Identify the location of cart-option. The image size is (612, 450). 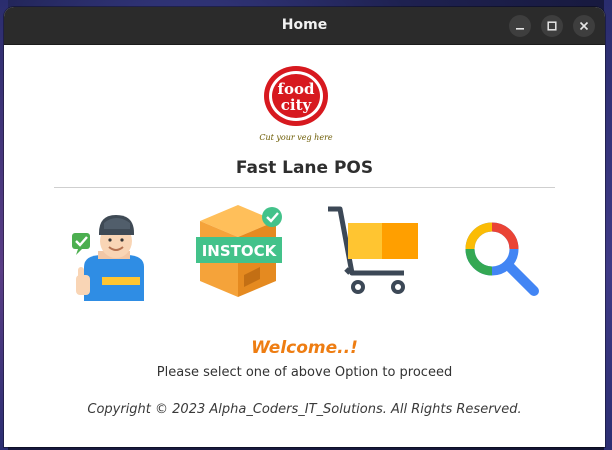
(372, 253).